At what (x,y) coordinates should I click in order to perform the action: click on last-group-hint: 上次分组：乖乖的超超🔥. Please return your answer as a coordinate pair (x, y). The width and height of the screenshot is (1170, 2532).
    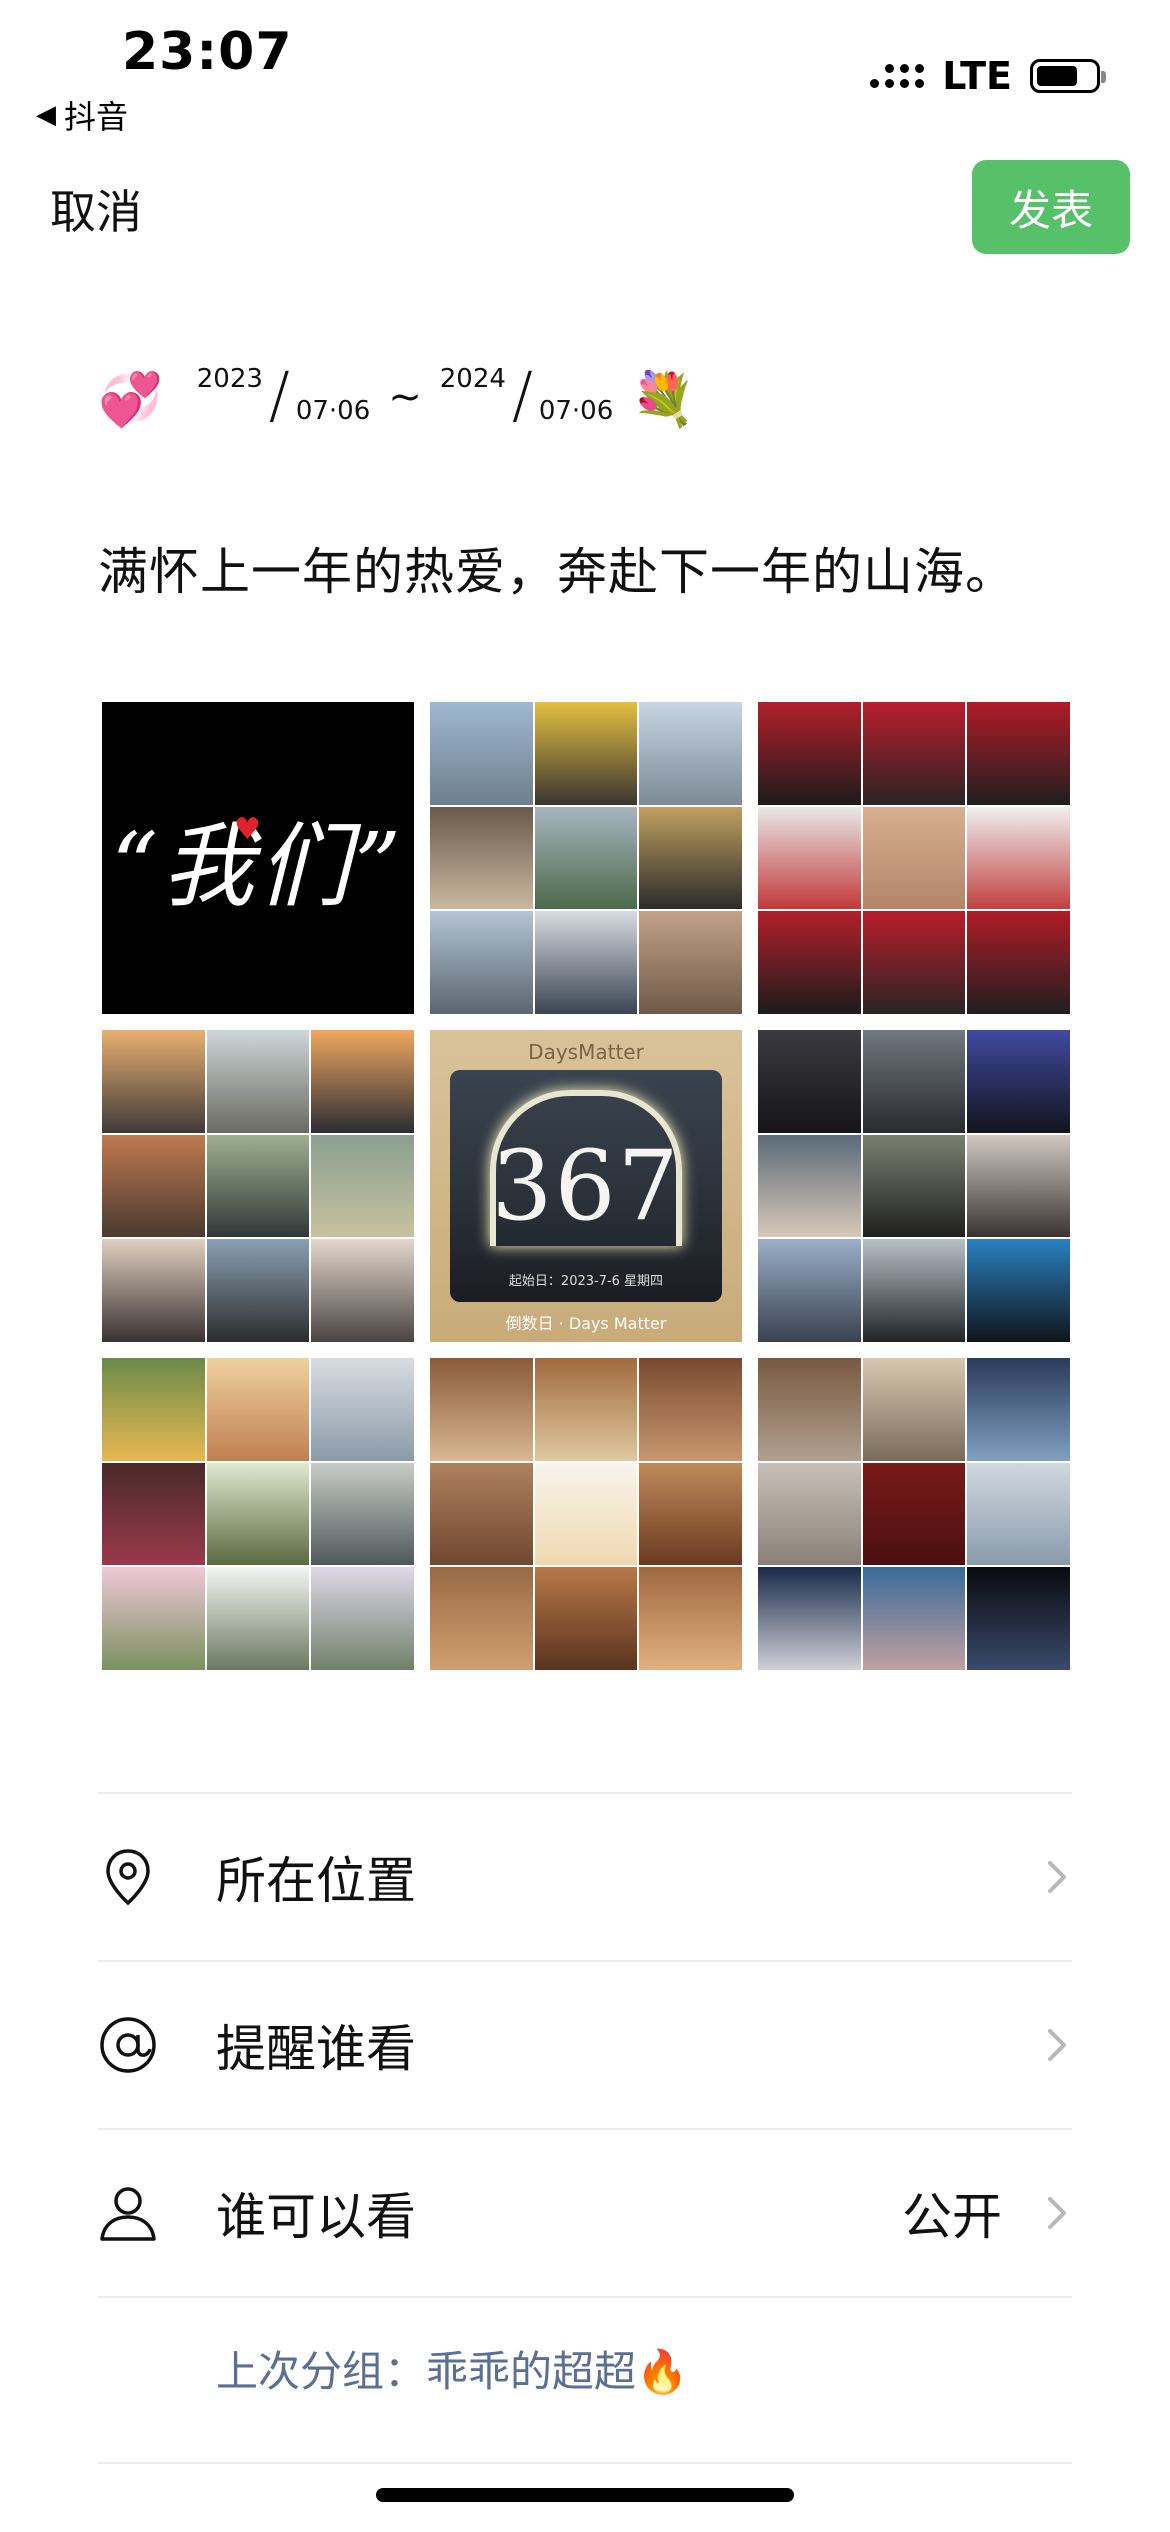
    Looking at the image, I should click on (452, 2368).